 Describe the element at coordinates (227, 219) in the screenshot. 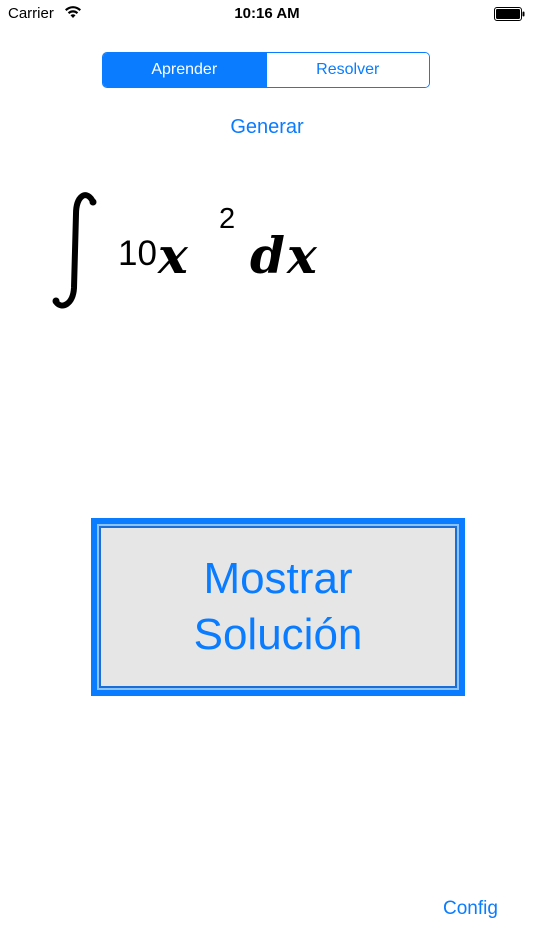

I see `formula-exponent: 2` at that location.